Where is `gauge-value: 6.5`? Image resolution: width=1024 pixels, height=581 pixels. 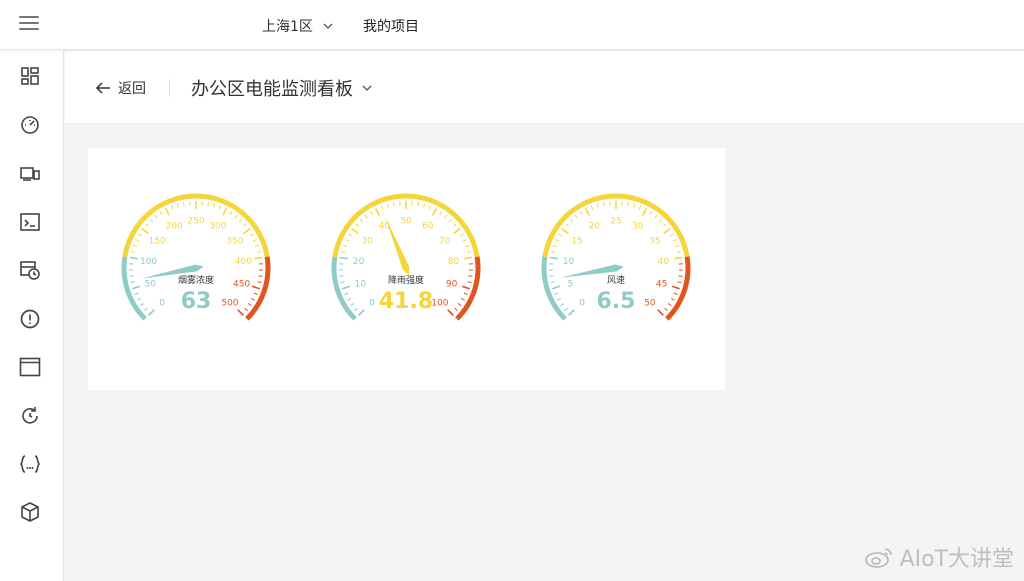
gauge-value: 6.5 is located at coordinates (616, 301).